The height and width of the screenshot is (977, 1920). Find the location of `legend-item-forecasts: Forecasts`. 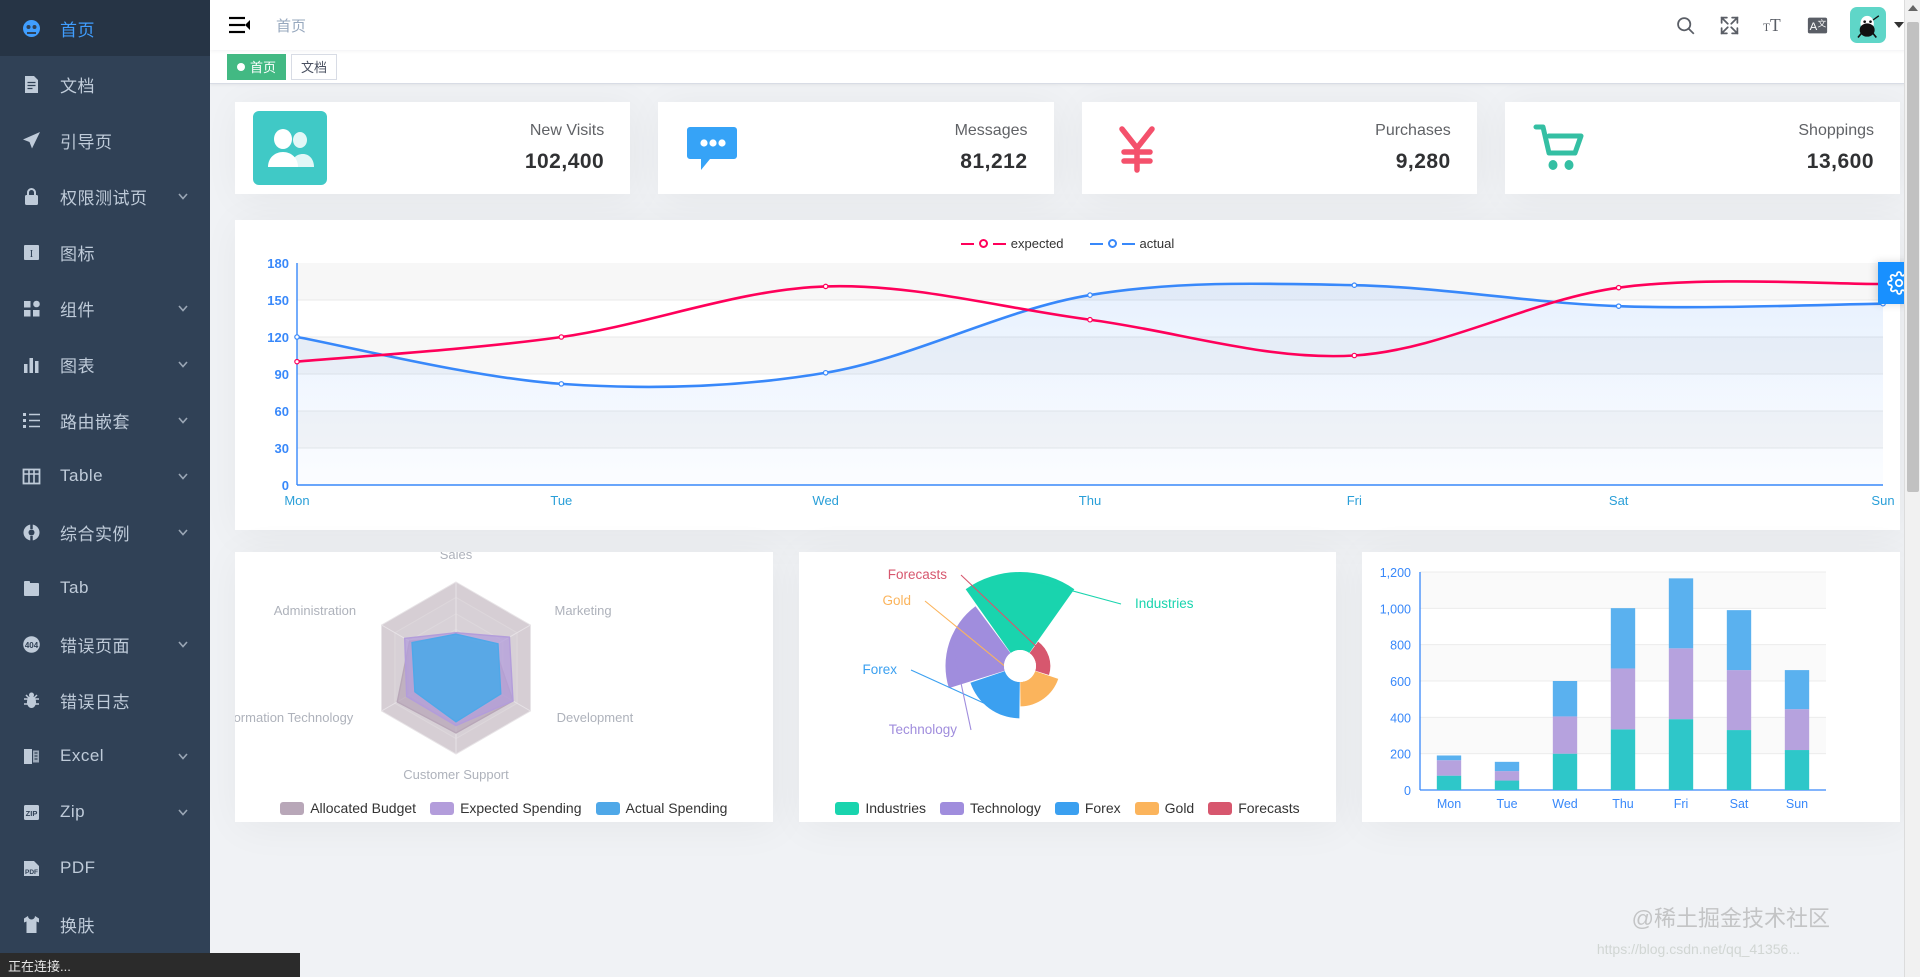

legend-item-forecasts: Forecasts is located at coordinates (1254, 808).